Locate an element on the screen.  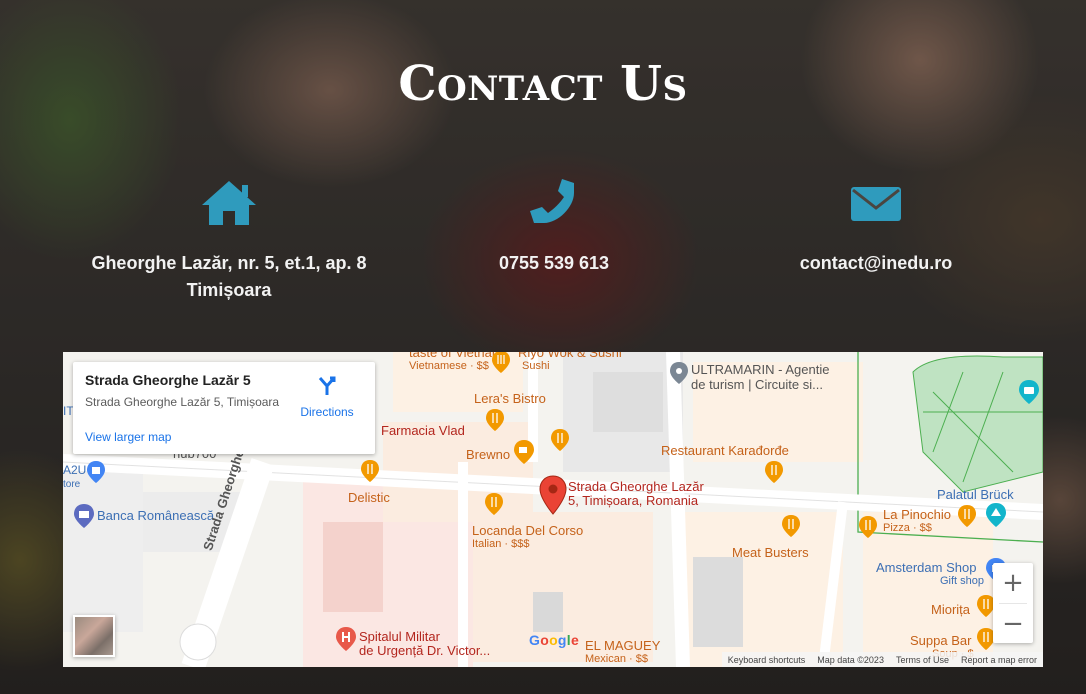
poi-label: Amsterdam Shop Gift shop is located at coordinates (930, 574).